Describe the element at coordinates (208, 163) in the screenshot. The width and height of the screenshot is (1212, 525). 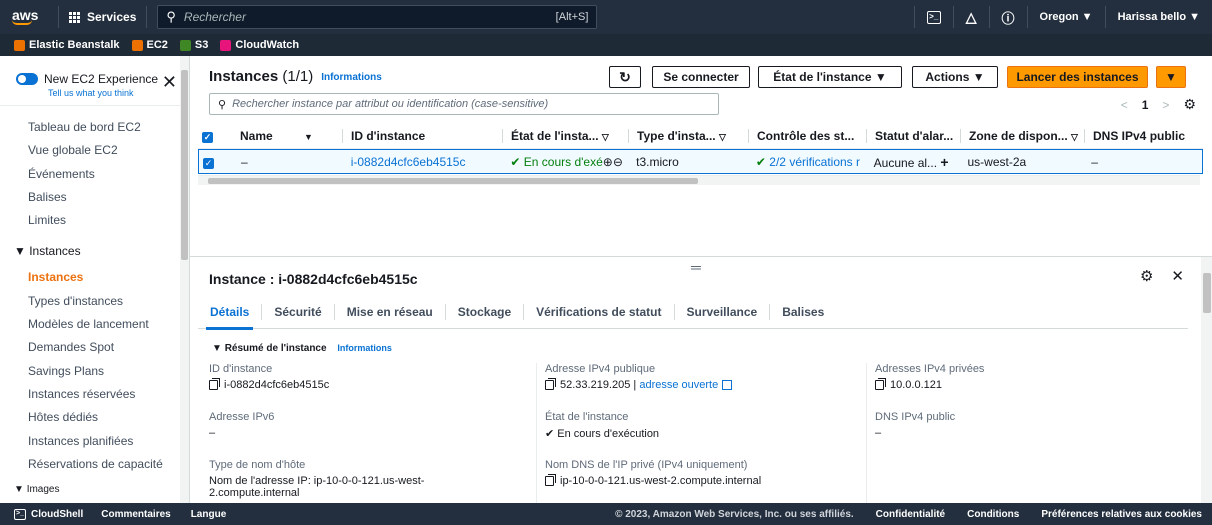
I see `row-checkbox: ✓` at that location.